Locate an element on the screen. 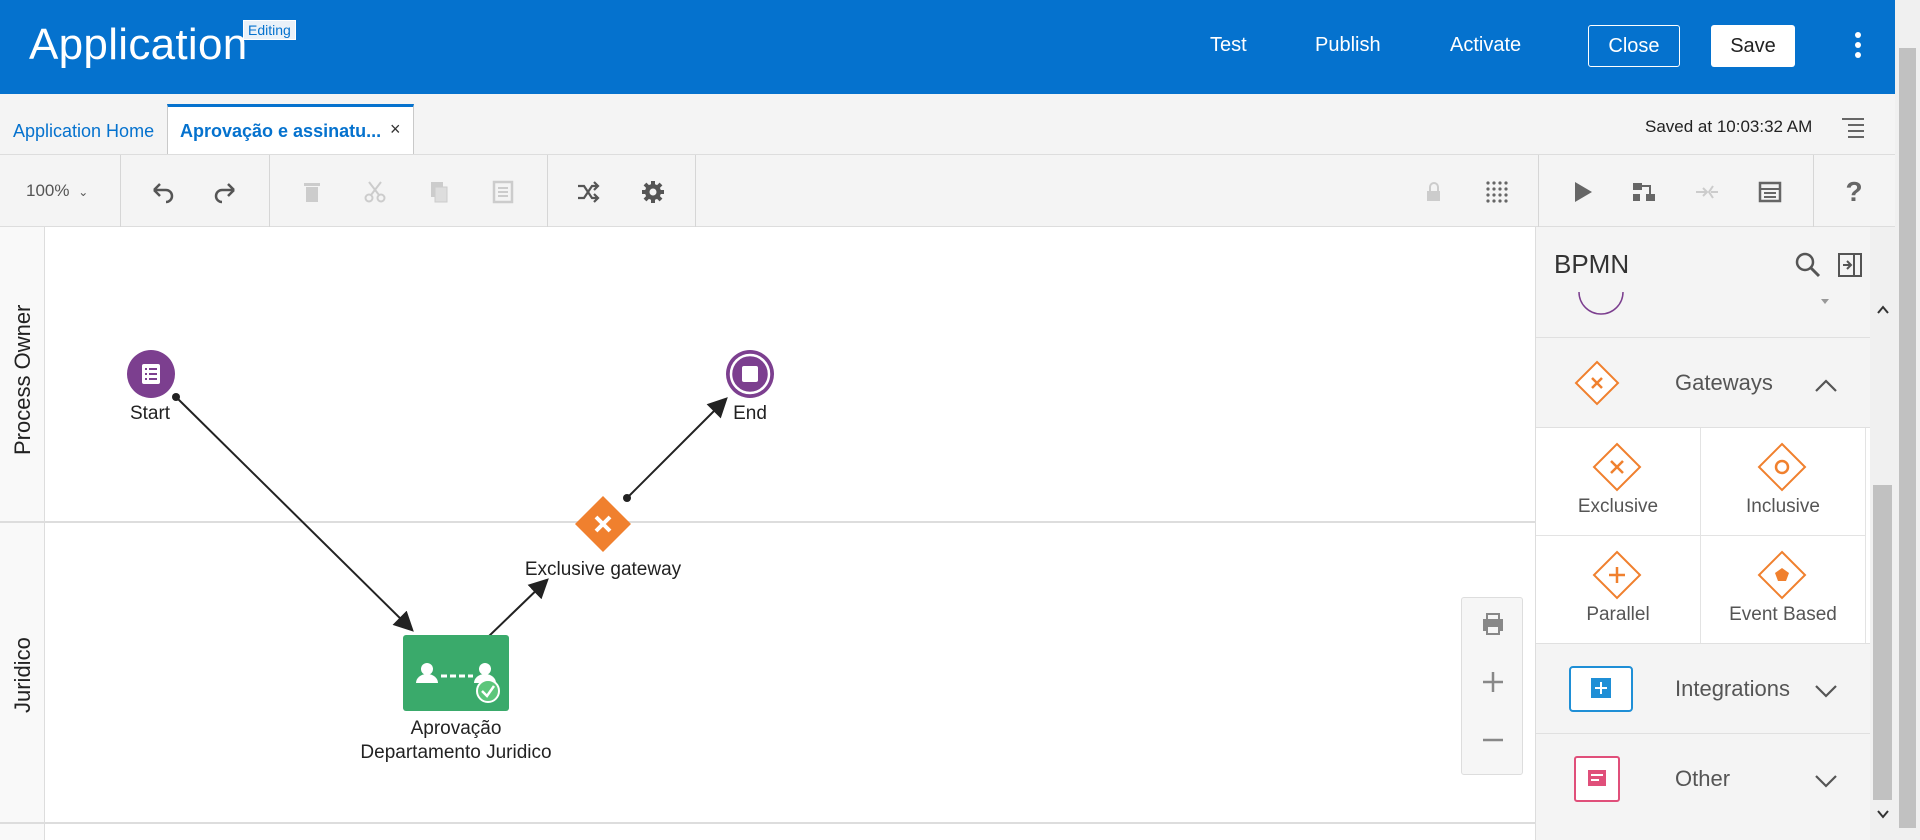  sequence-flow-task-gateway is located at coordinates (518, 608).